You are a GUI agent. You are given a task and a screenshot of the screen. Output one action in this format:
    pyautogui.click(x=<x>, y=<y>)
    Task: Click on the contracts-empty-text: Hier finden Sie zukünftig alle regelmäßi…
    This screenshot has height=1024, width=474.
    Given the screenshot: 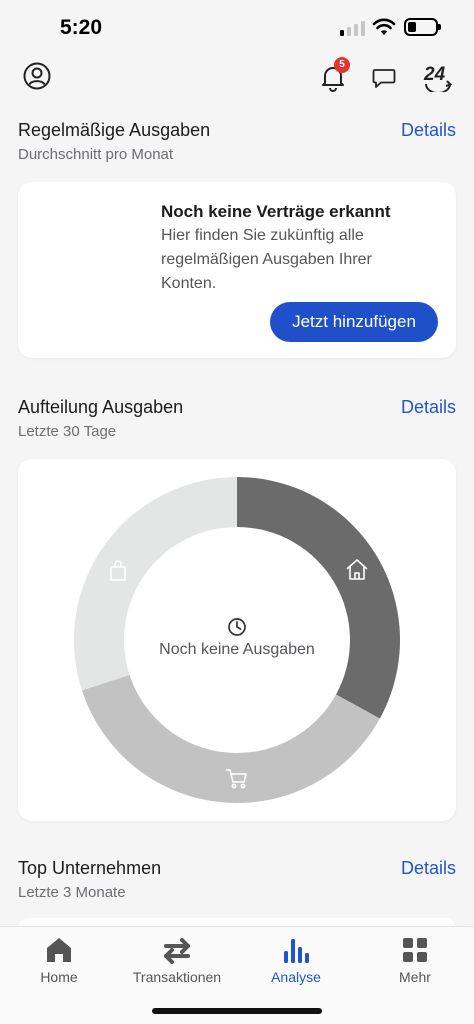 What is the action you would take?
    pyautogui.click(x=266, y=259)
    